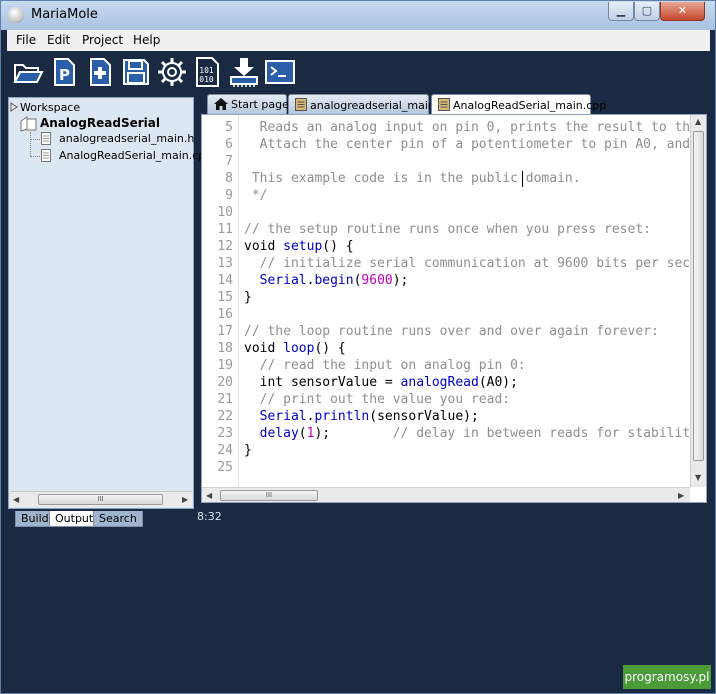 The image size is (716, 694). Describe the element at coordinates (361, 416) in the screenshot. I see `code-line: Serial.println(sensorValue);` at that location.